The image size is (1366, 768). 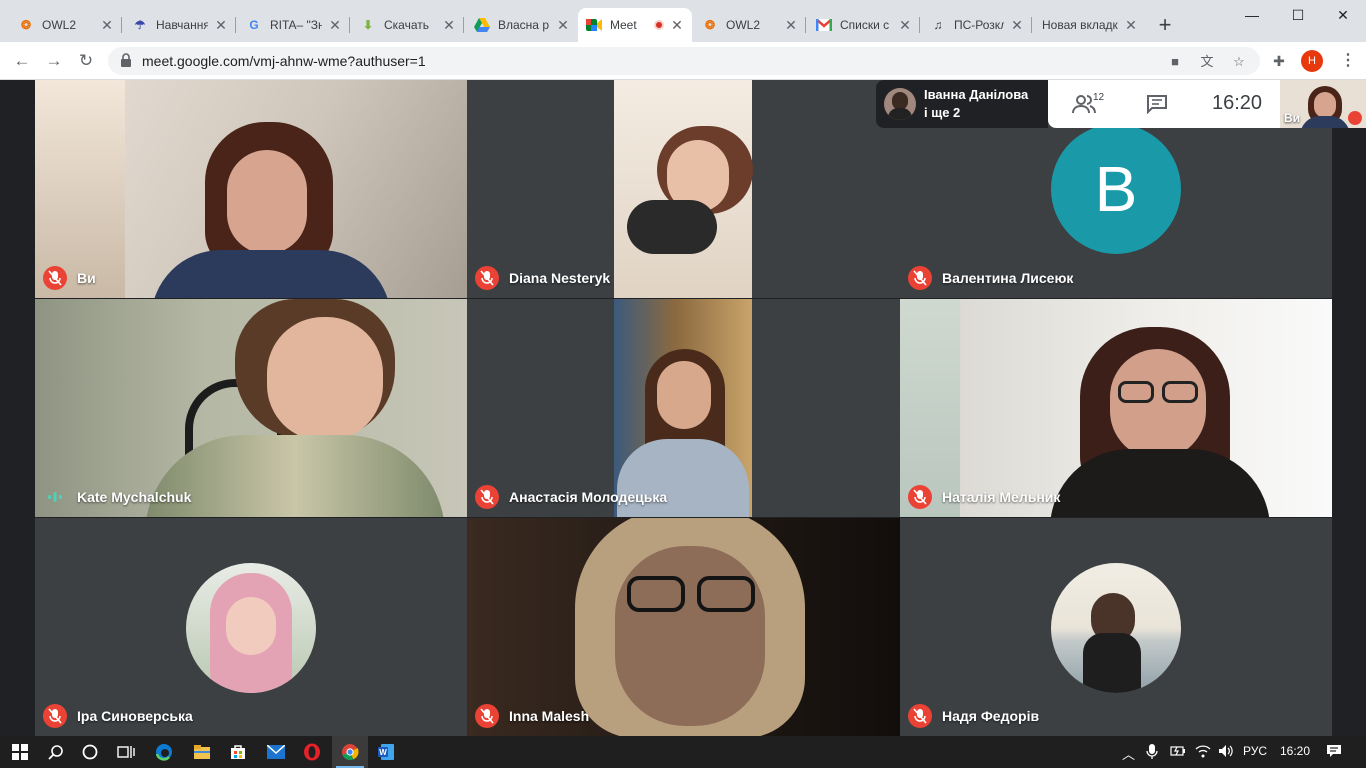 I want to click on tab-meet: Meet ✕, so click(x=635, y=25).